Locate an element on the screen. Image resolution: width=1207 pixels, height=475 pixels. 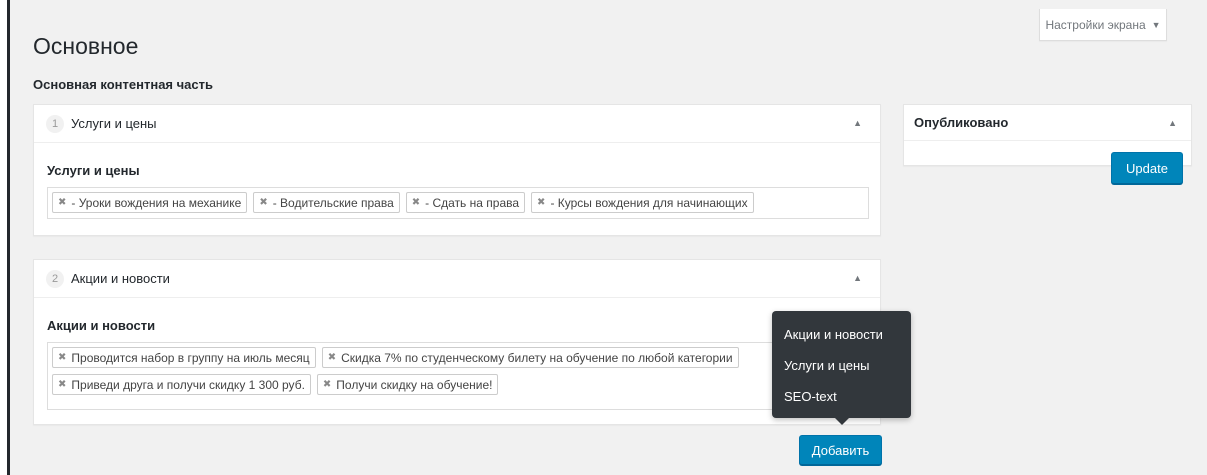
screen-options-button: Настройки экрана ▼ is located at coordinates (1103, 25).